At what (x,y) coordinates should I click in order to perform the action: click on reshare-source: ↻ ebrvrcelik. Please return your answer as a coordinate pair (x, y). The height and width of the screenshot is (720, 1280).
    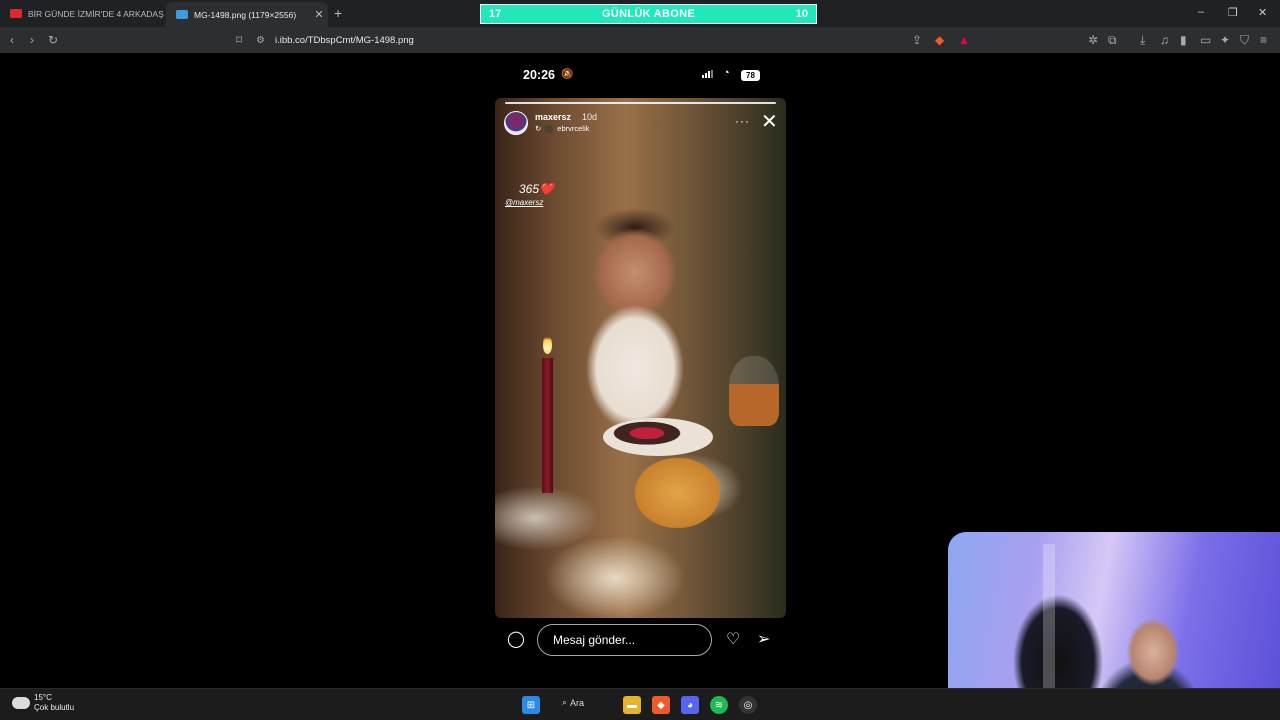
    Looking at the image, I should click on (562, 128).